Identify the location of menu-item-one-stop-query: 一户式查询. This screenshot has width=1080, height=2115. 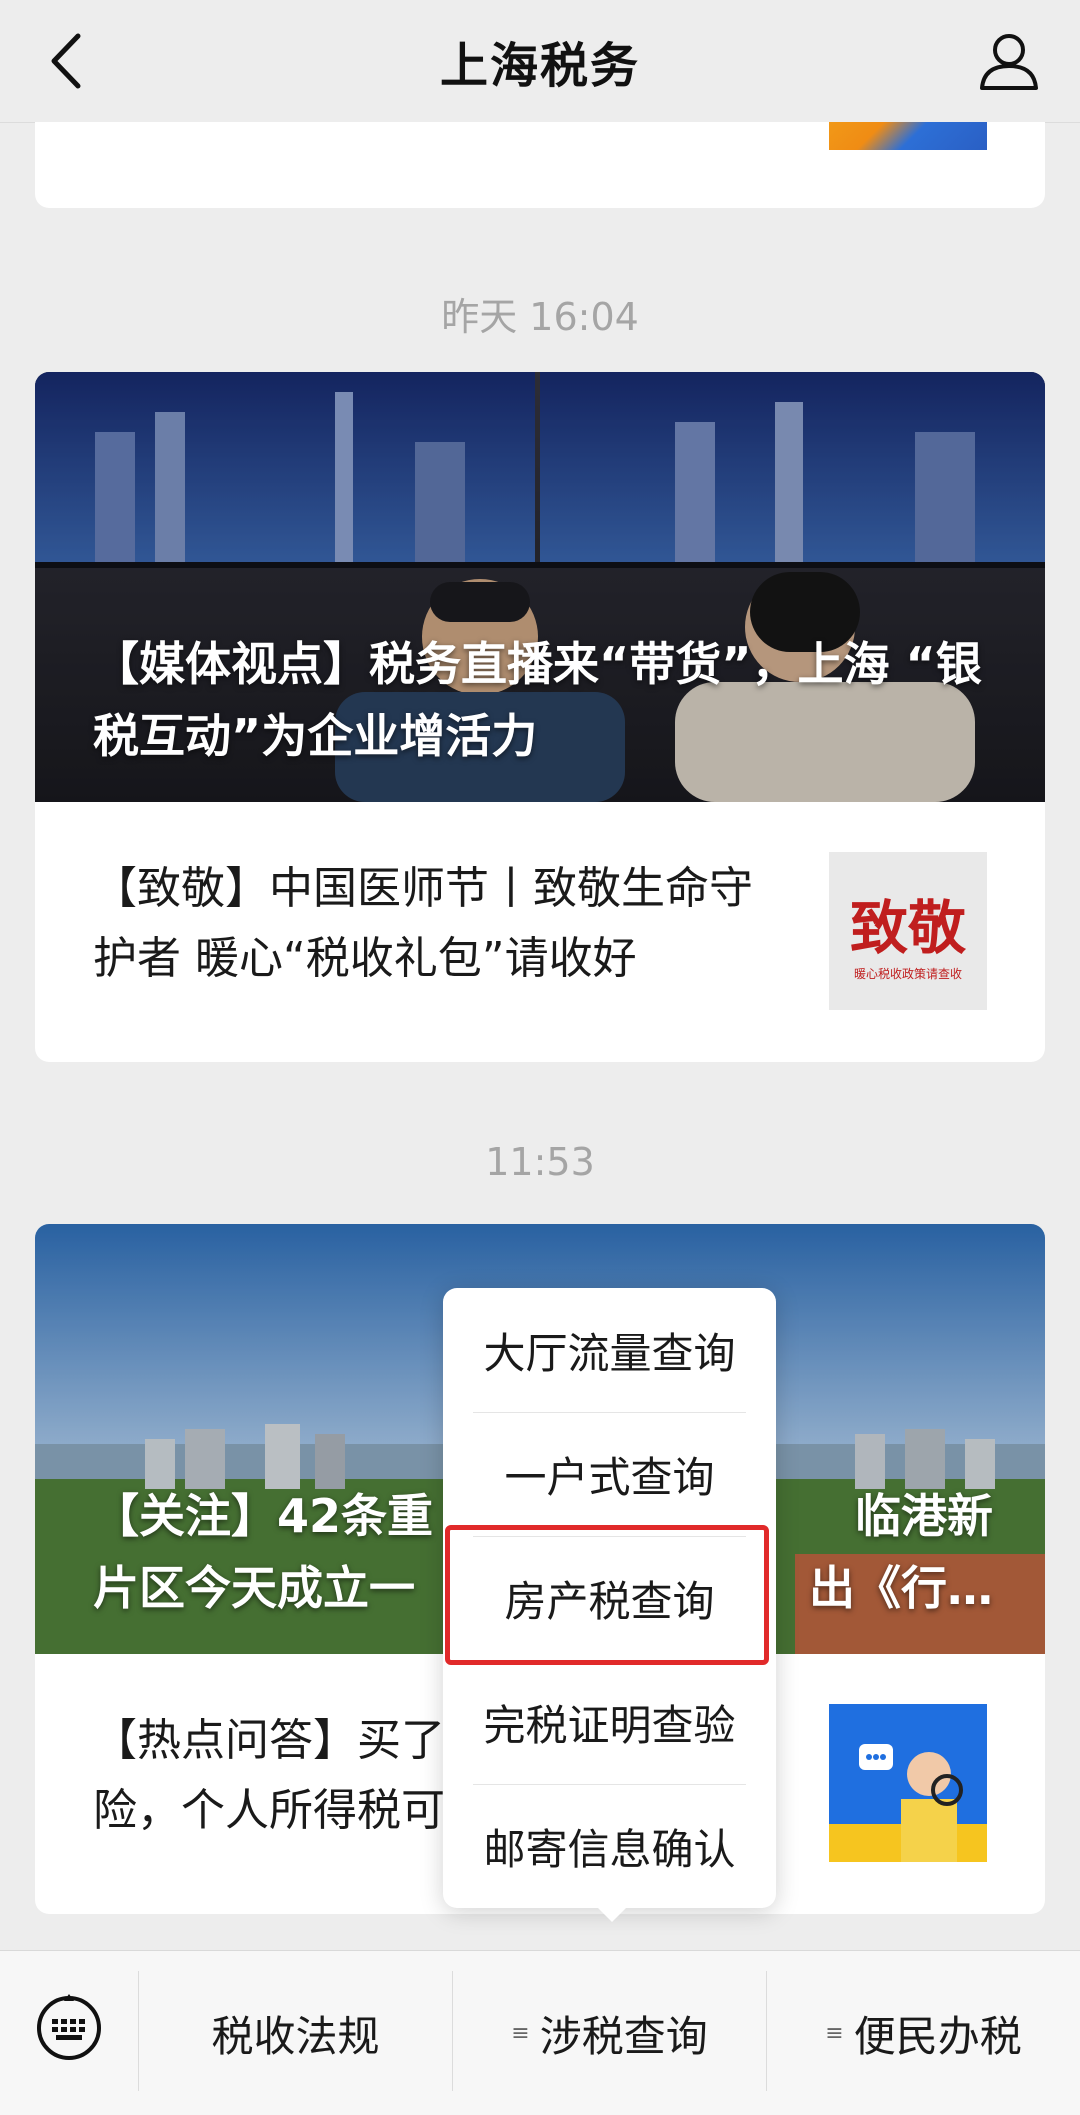
(609, 1474).